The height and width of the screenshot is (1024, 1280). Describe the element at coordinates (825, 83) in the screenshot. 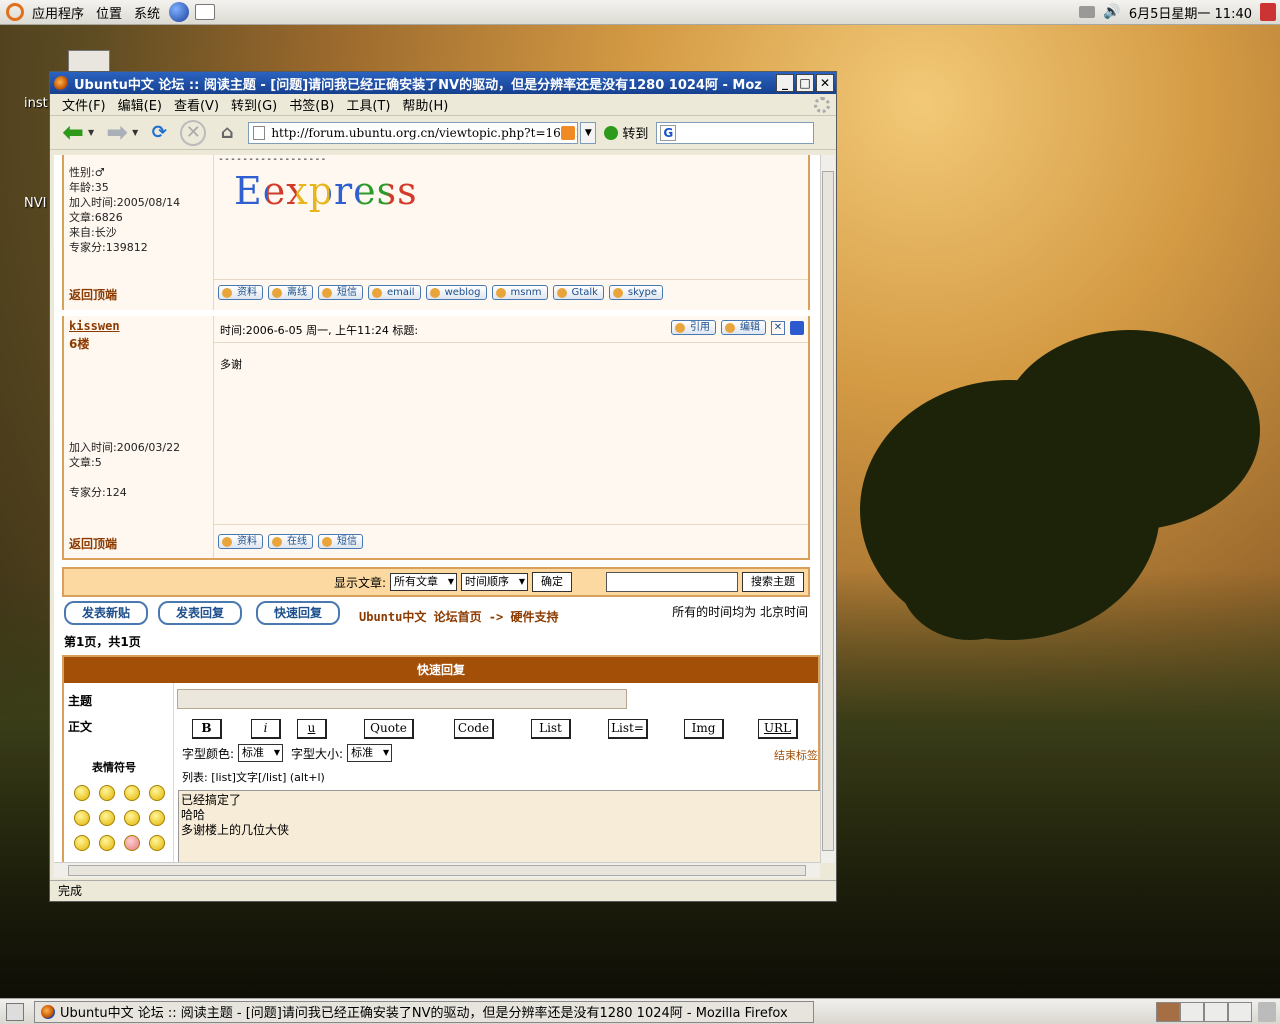

I see `close-button: ✕` at that location.